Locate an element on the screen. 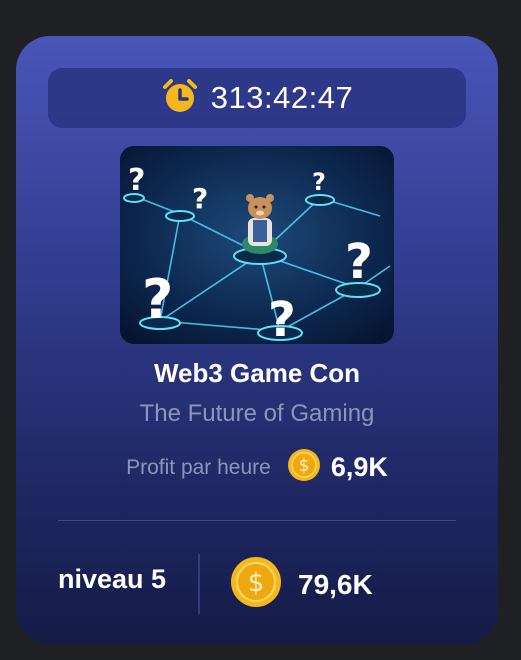  profit-value: 6,9K is located at coordinates (359, 467).